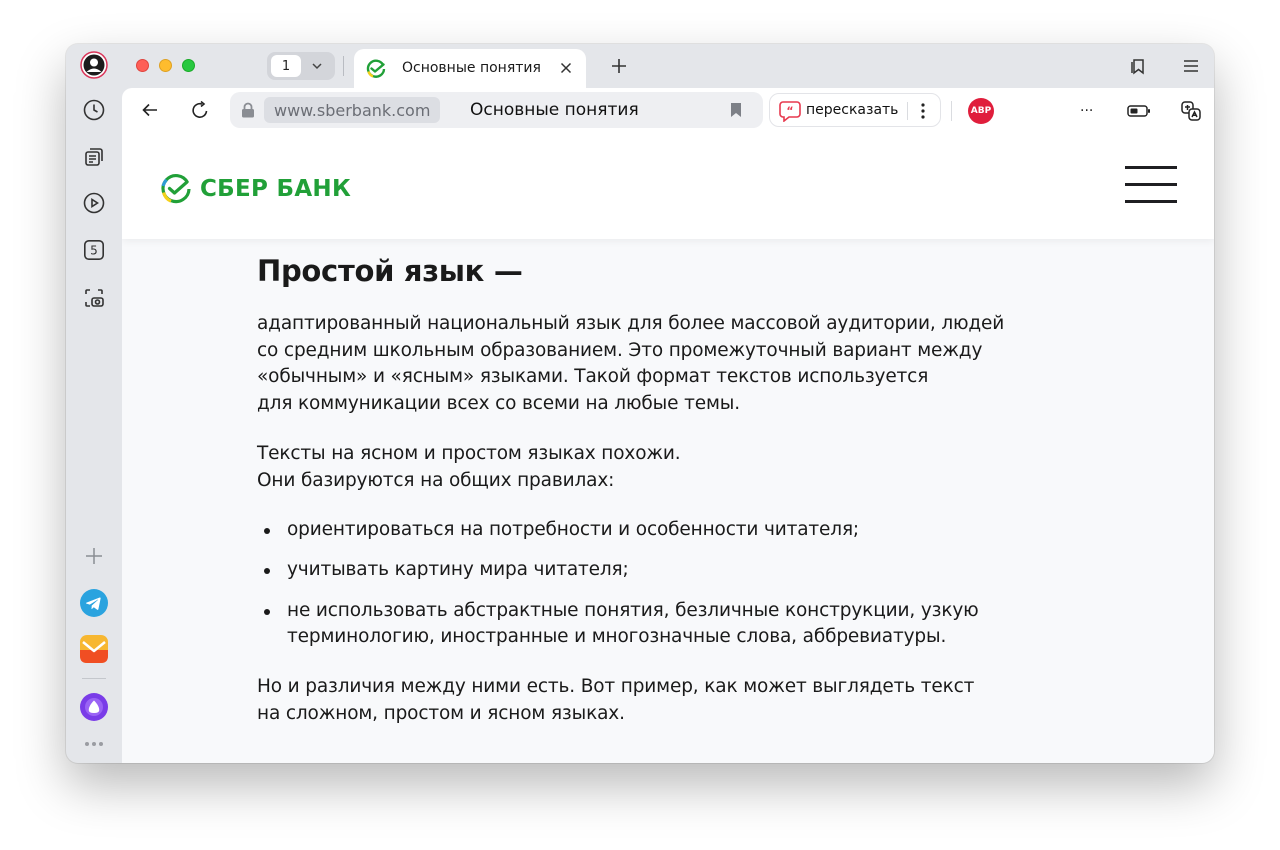  I want to click on logo-text: СБЕР БАНК, so click(276, 189).